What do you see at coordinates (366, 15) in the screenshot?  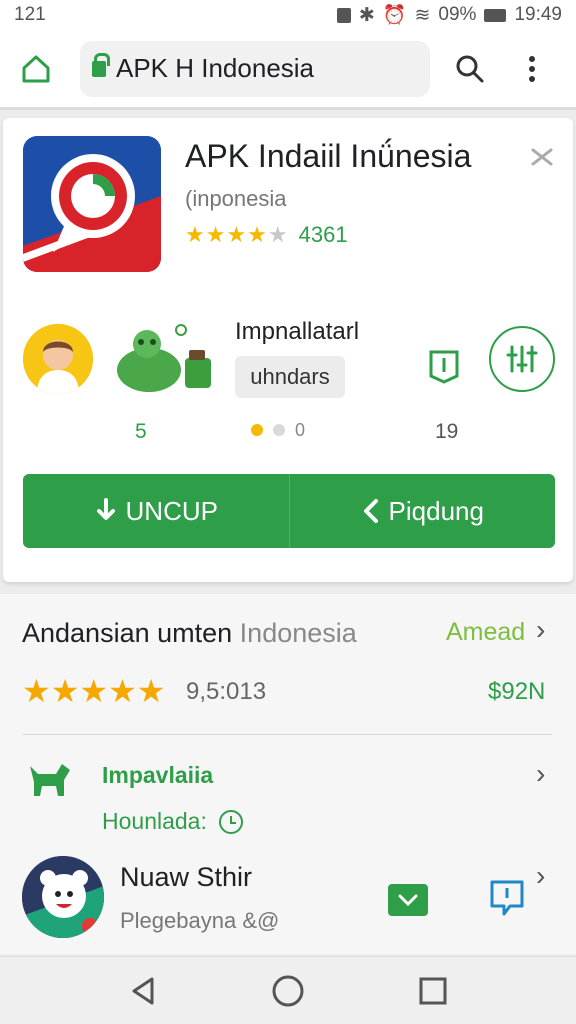 I see `bluetooth-icon: ✱` at bounding box center [366, 15].